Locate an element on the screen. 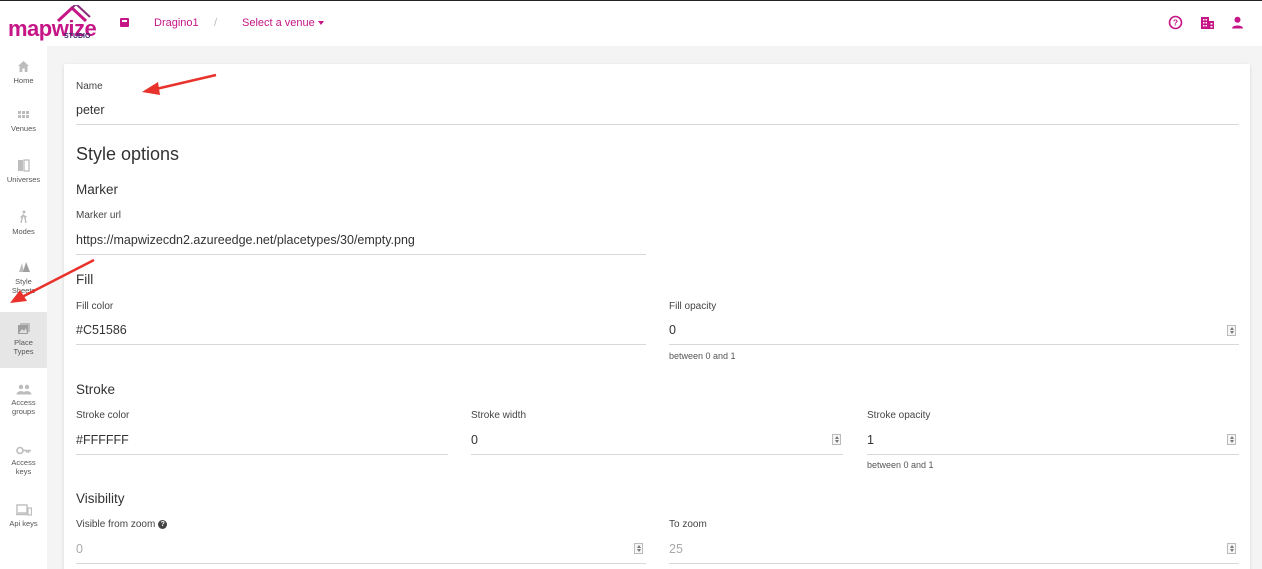 This screenshot has width=1262, height=569. home-icon is located at coordinates (23, 66).